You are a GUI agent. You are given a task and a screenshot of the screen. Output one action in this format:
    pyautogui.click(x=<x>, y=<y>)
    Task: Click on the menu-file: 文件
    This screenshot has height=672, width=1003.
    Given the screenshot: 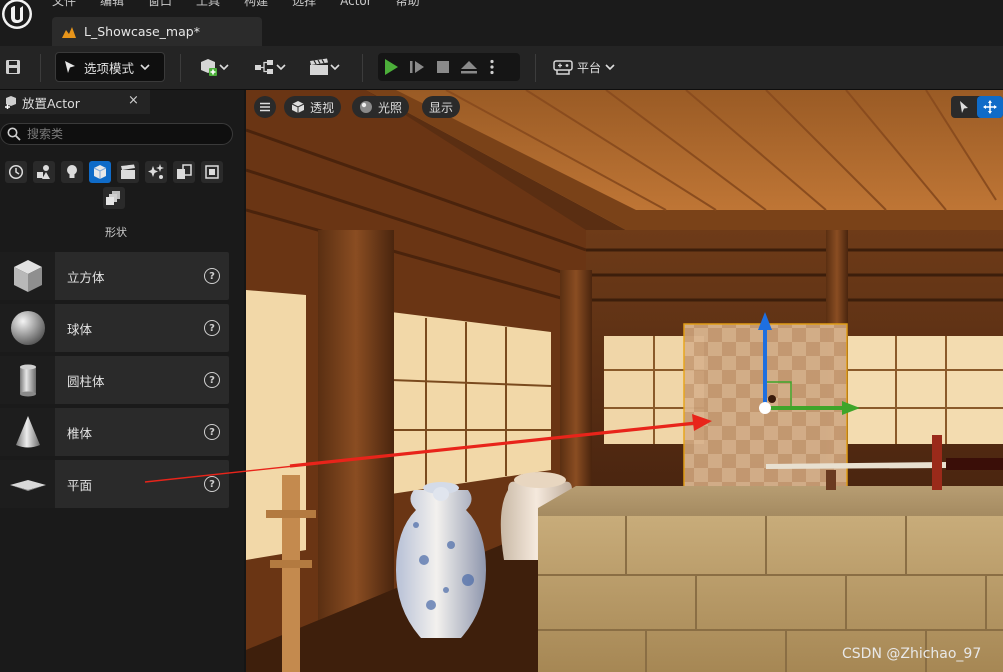 What is the action you would take?
    pyautogui.click(x=64, y=4)
    